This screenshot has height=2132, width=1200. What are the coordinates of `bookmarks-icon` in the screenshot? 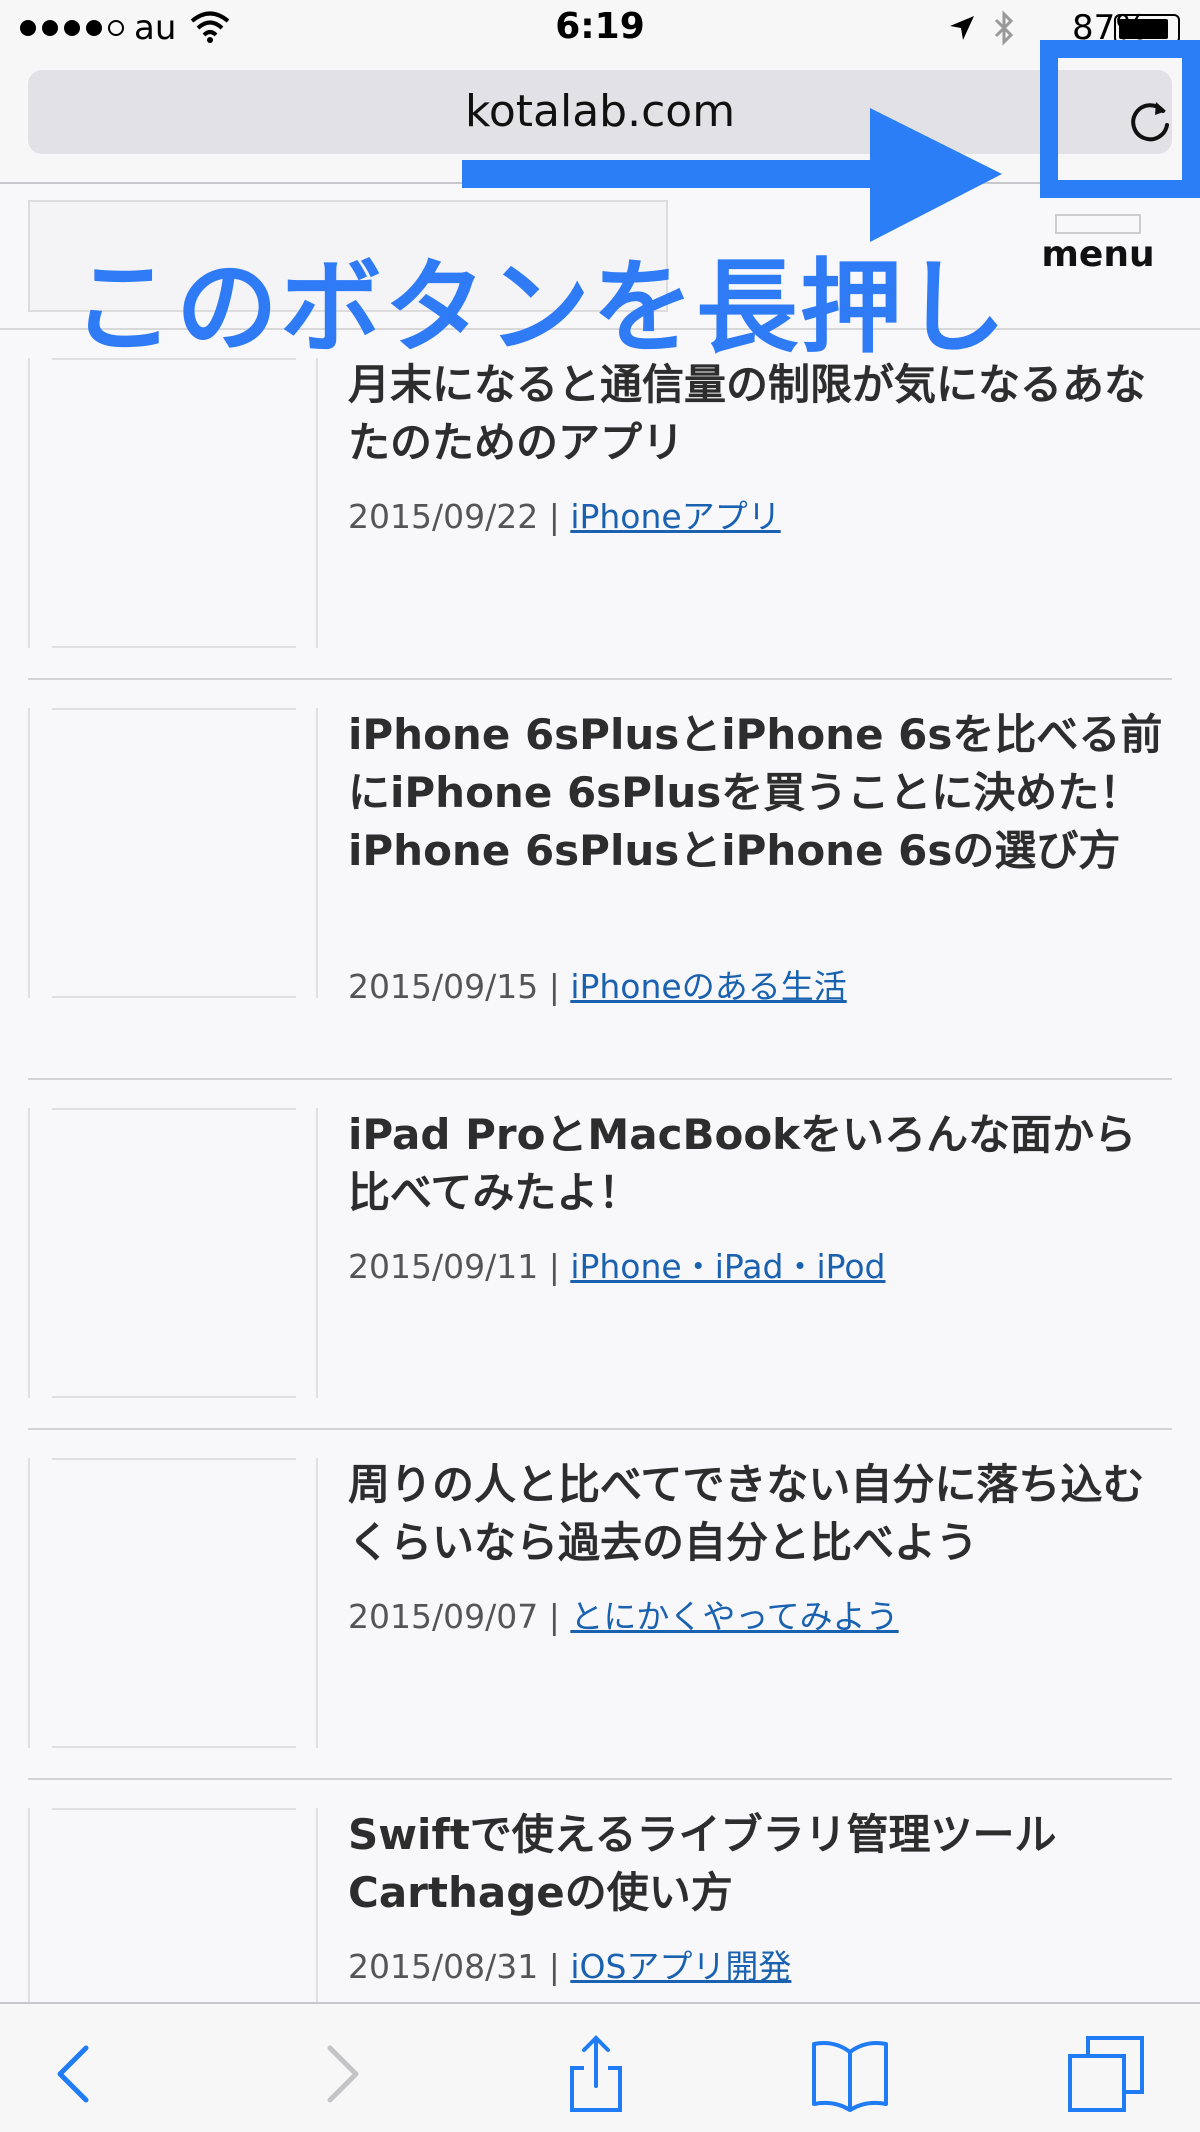 It's located at (850, 2074).